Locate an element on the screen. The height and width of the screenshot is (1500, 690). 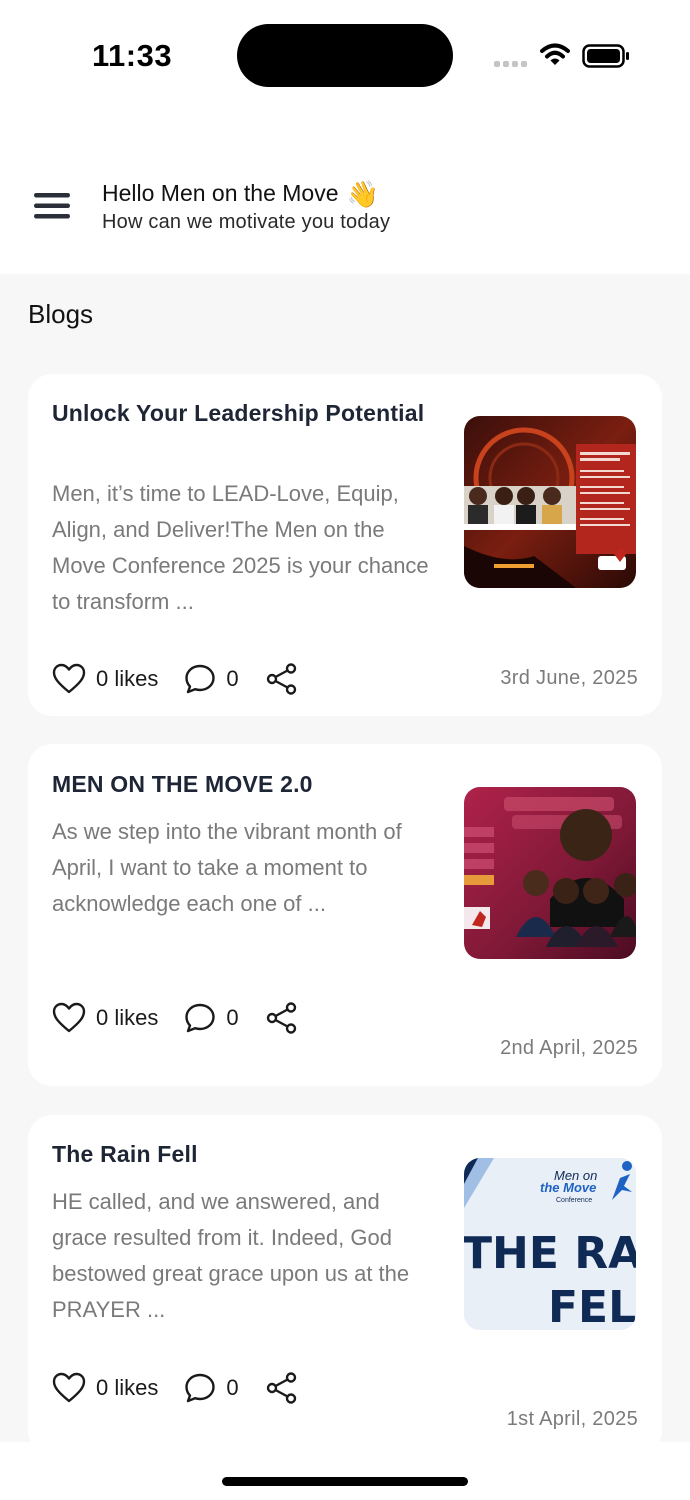
thumb-logo-line-3: Conference is located at coordinates (574, 1200).